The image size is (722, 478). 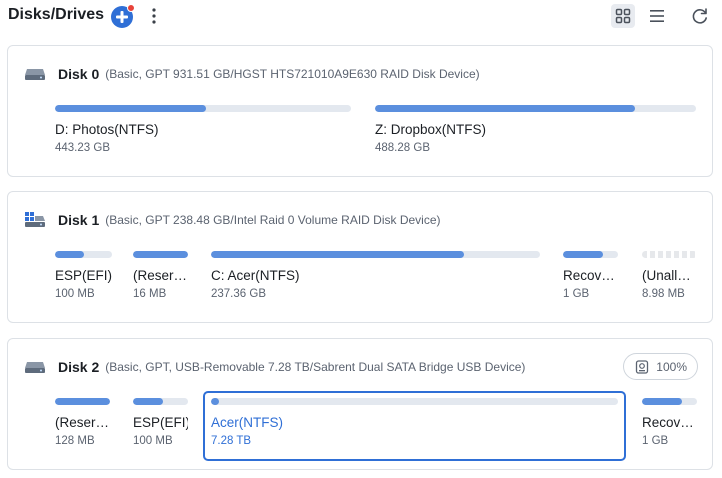 What do you see at coordinates (669, 254) in the screenshot?
I see `unallocated-bar` at bounding box center [669, 254].